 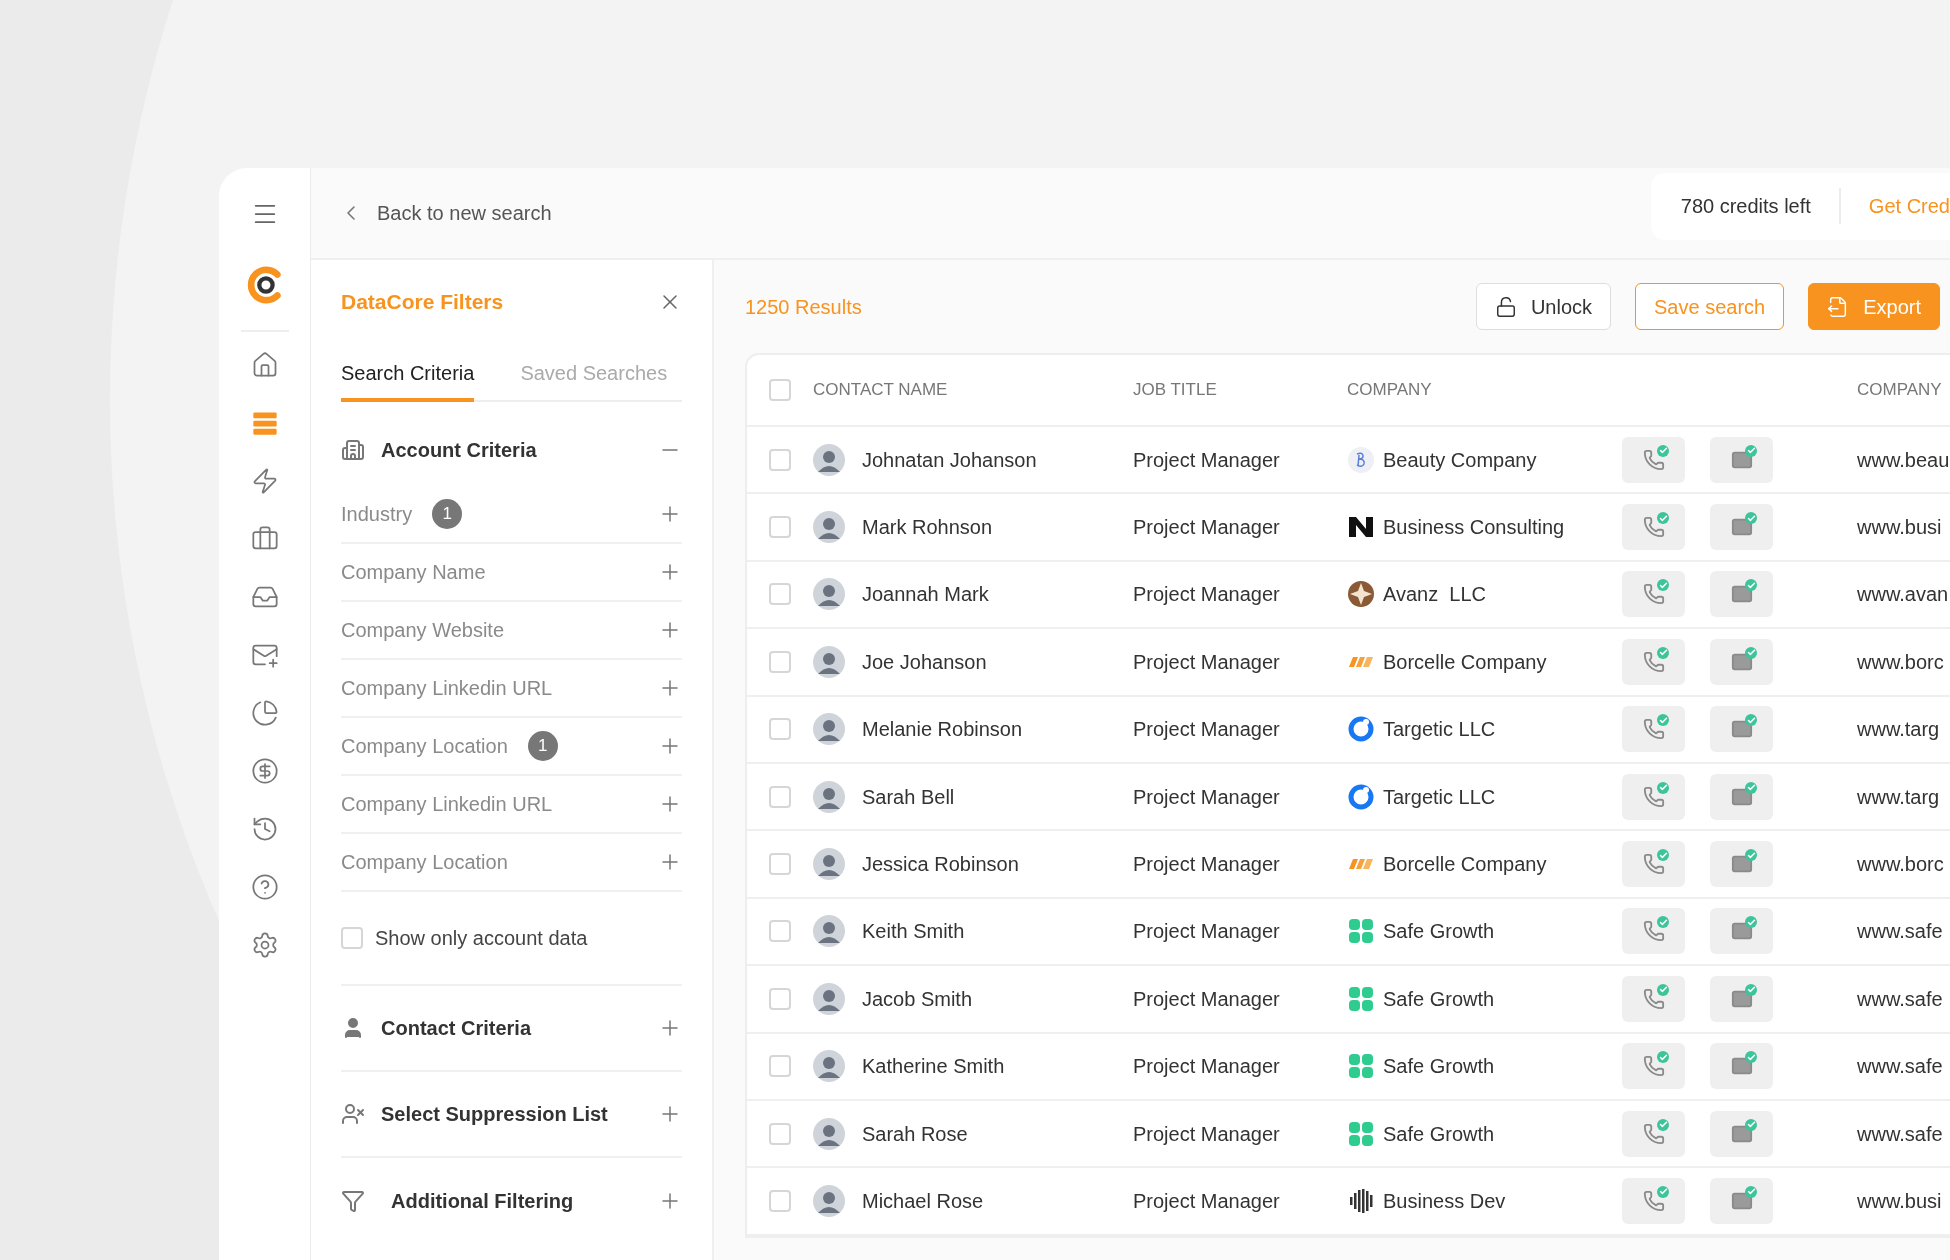 I want to click on table-row: Jacob Smith Project Manager Safe Growth www.safe, so click(x=1348, y=1000).